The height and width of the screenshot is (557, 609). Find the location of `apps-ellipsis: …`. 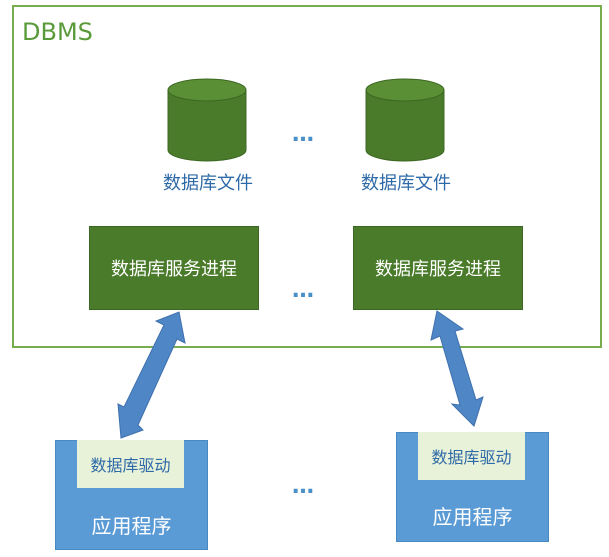

apps-ellipsis: … is located at coordinates (304, 486).